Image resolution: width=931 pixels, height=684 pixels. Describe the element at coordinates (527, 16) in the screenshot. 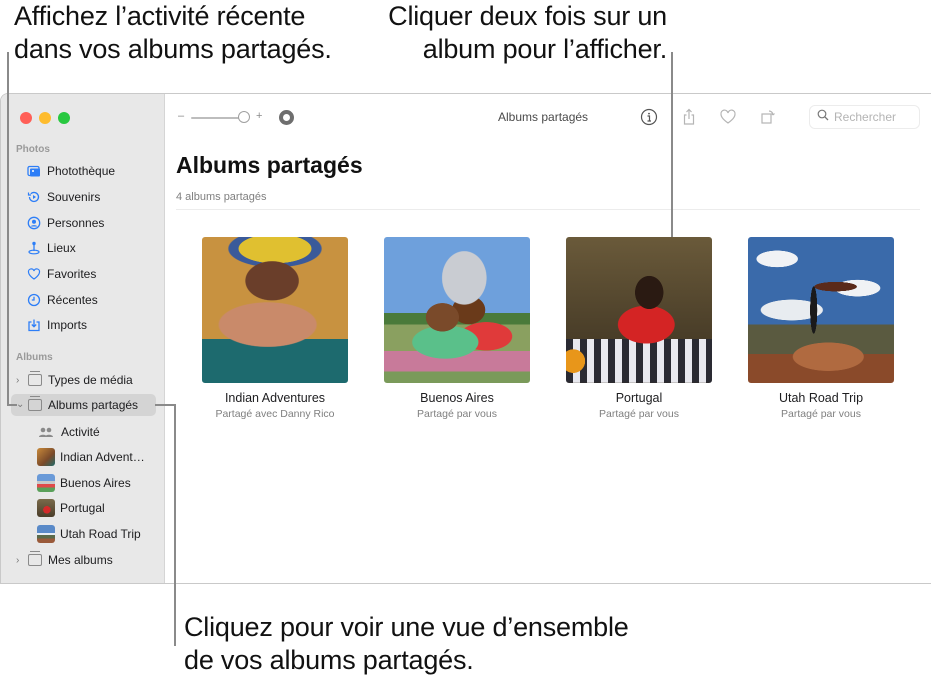

I see `callout-line: Cliquer deux fois sur un` at that location.